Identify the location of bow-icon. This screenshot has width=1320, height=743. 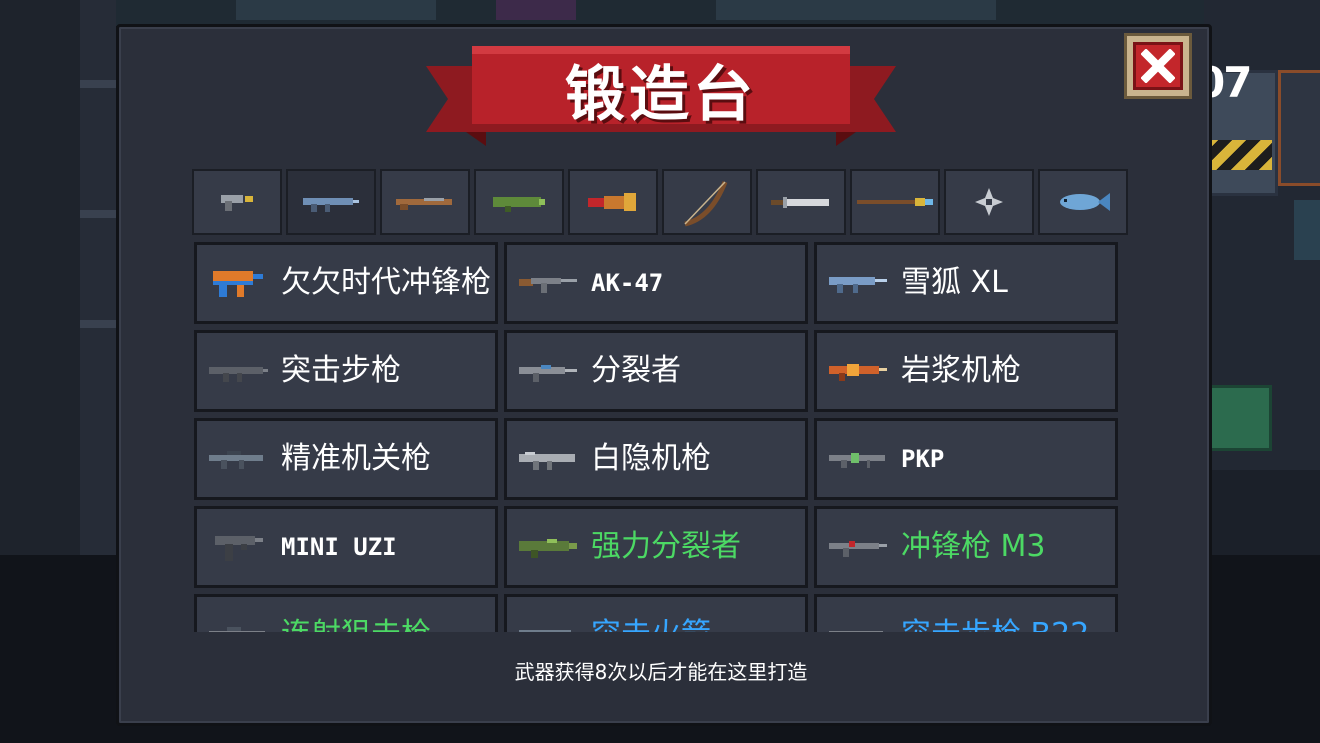
(706, 204).